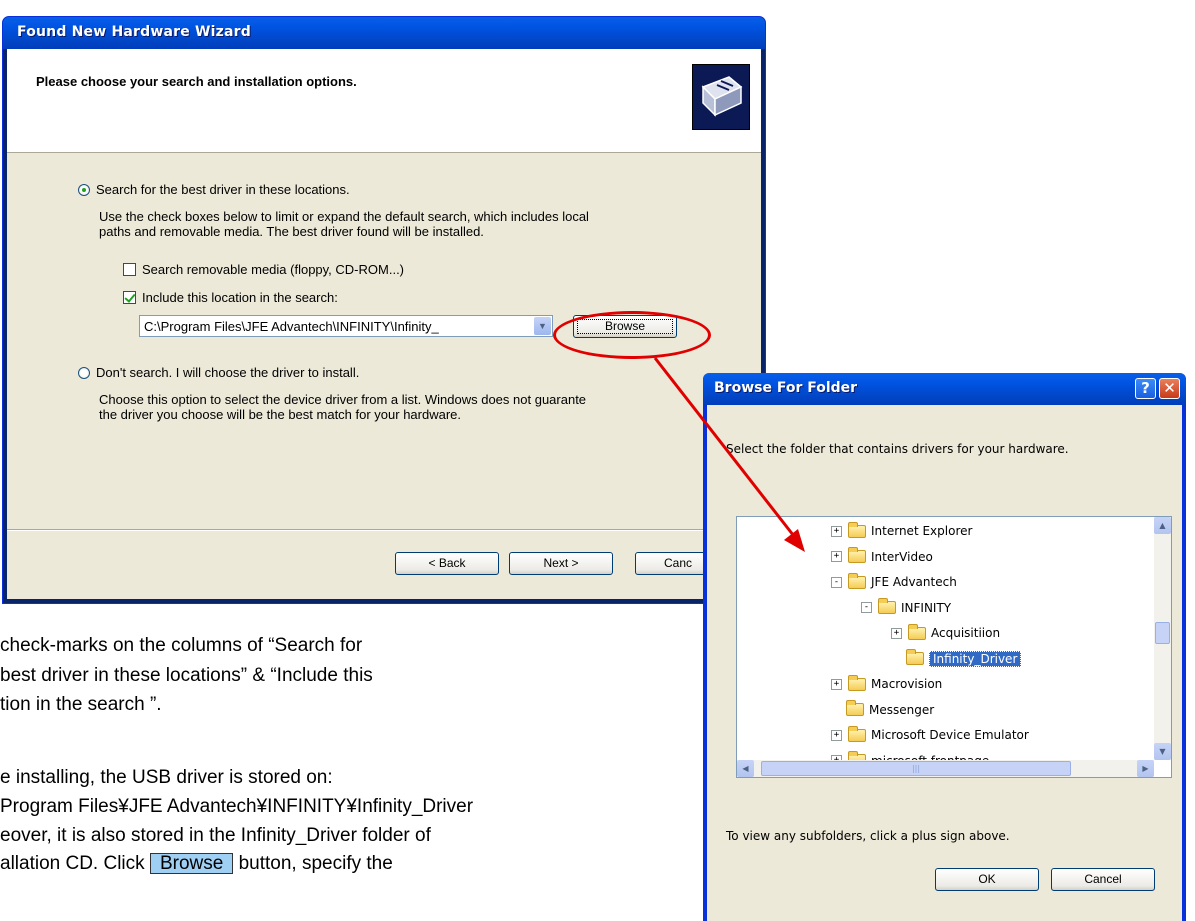  What do you see at coordinates (81, 704) in the screenshot?
I see `doc-line: tion in the search ”.` at bounding box center [81, 704].